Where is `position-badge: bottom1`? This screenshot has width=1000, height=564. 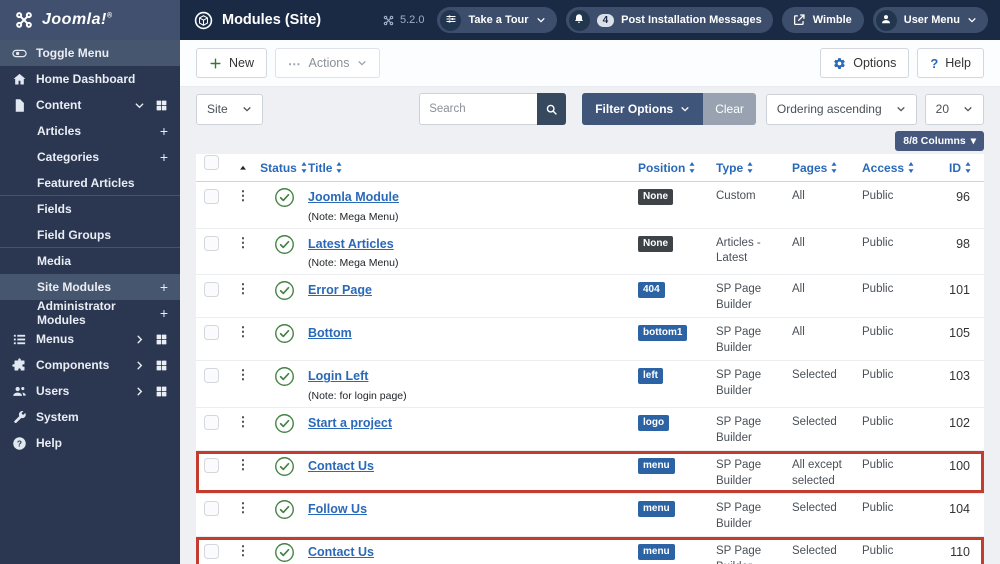 position-badge: bottom1 is located at coordinates (663, 333).